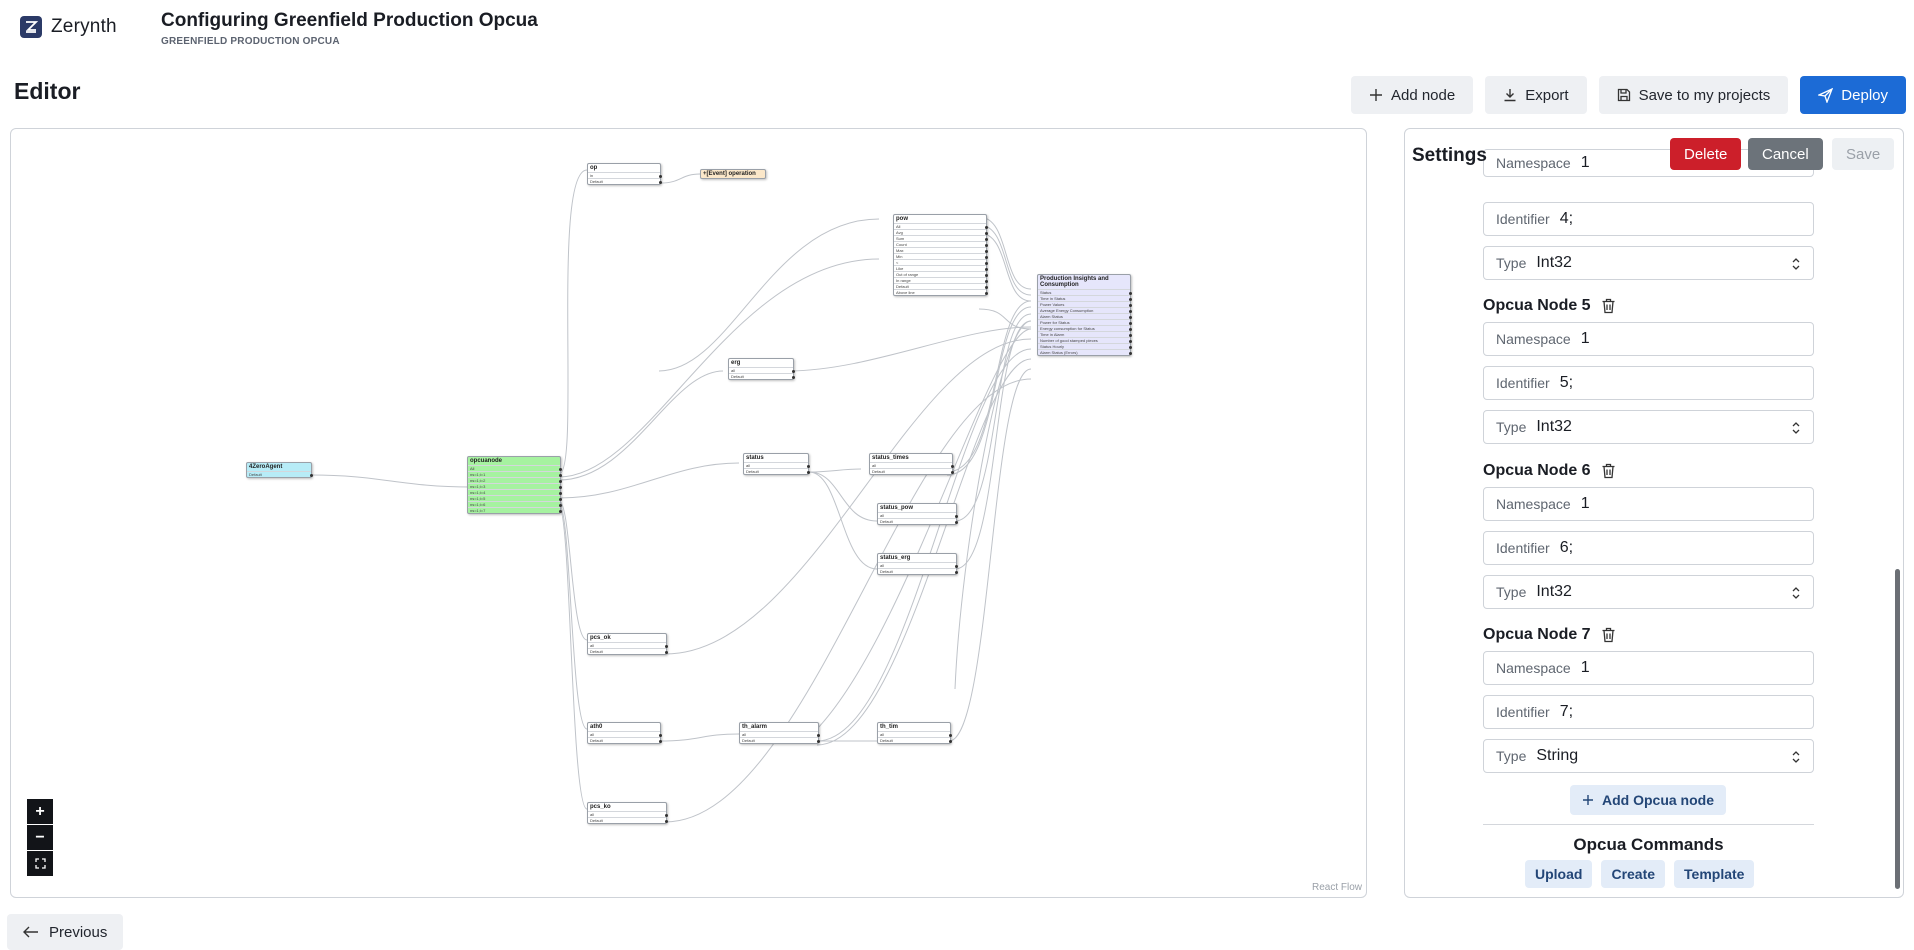  Describe the element at coordinates (1585, 667) in the screenshot. I see `namespace-value: 1` at that location.